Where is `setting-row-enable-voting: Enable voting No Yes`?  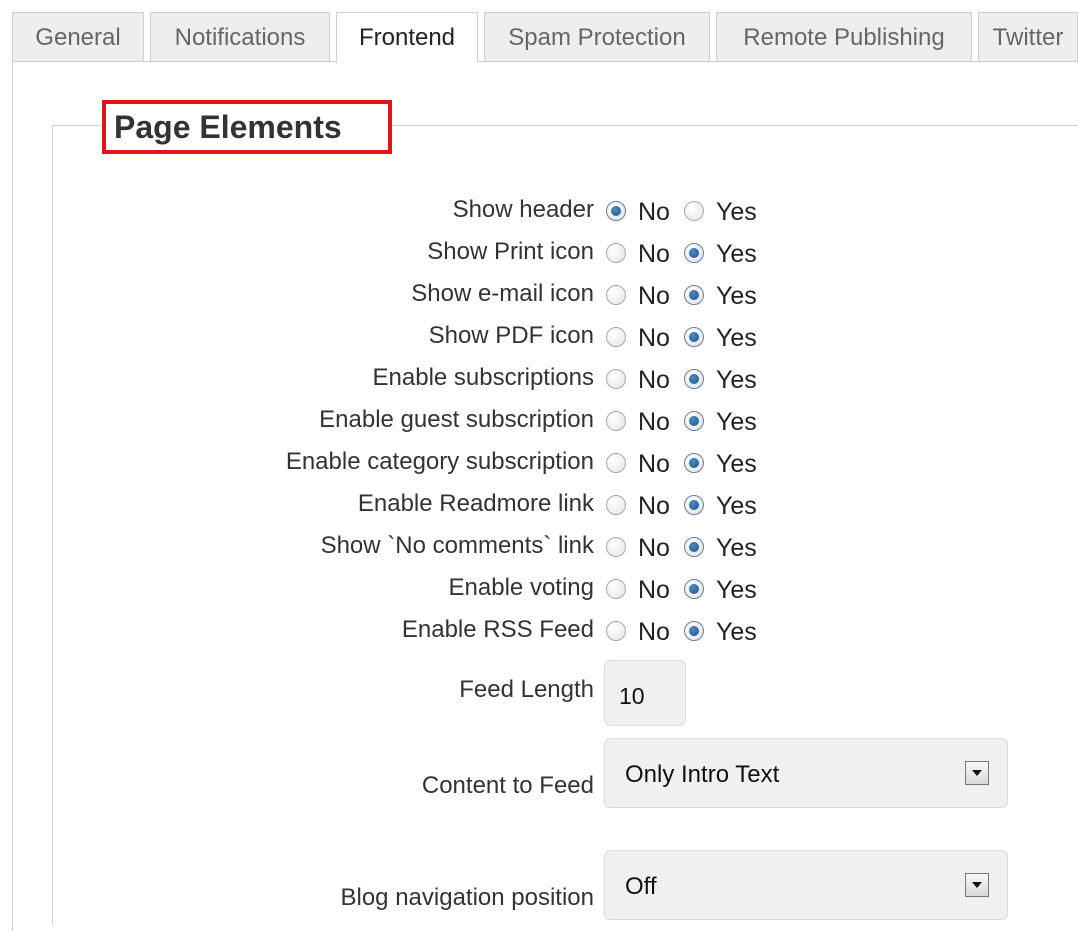 setting-row-enable-voting: Enable voting No Yes is located at coordinates (450, 587).